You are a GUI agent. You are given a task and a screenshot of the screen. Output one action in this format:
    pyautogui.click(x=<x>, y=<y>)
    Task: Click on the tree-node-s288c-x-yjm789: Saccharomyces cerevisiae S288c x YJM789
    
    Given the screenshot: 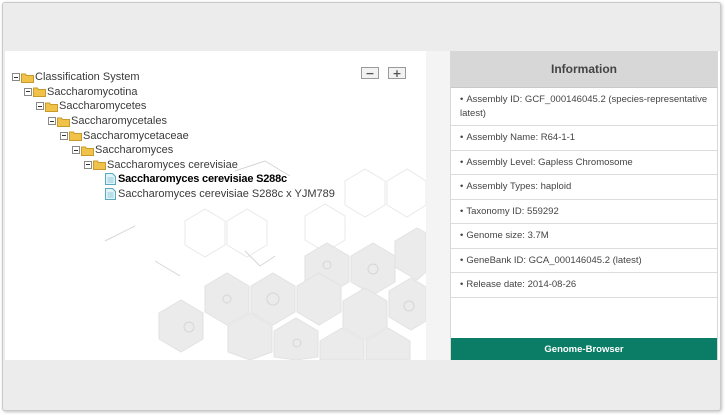 What is the action you would take?
    pyautogui.click(x=173, y=194)
    